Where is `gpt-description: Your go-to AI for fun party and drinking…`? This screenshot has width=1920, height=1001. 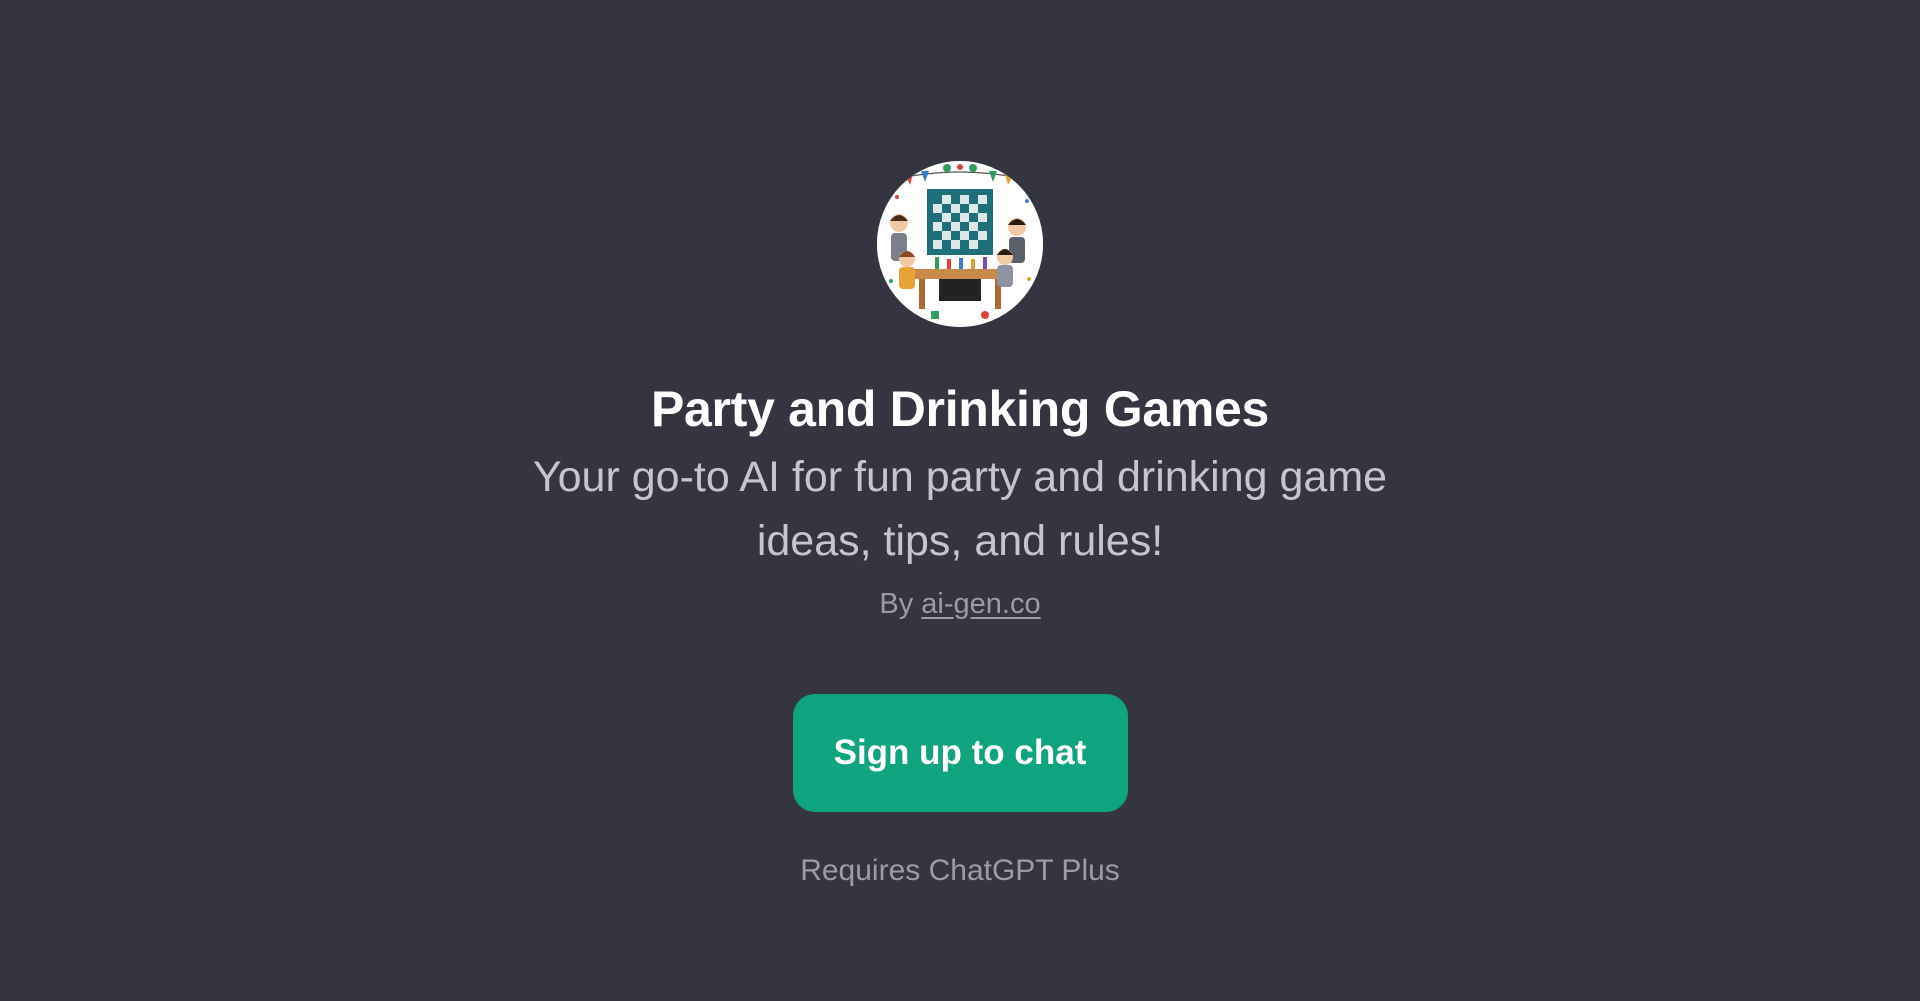 gpt-description: Your go-to AI for fun party and drinking… is located at coordinates (960, 509).